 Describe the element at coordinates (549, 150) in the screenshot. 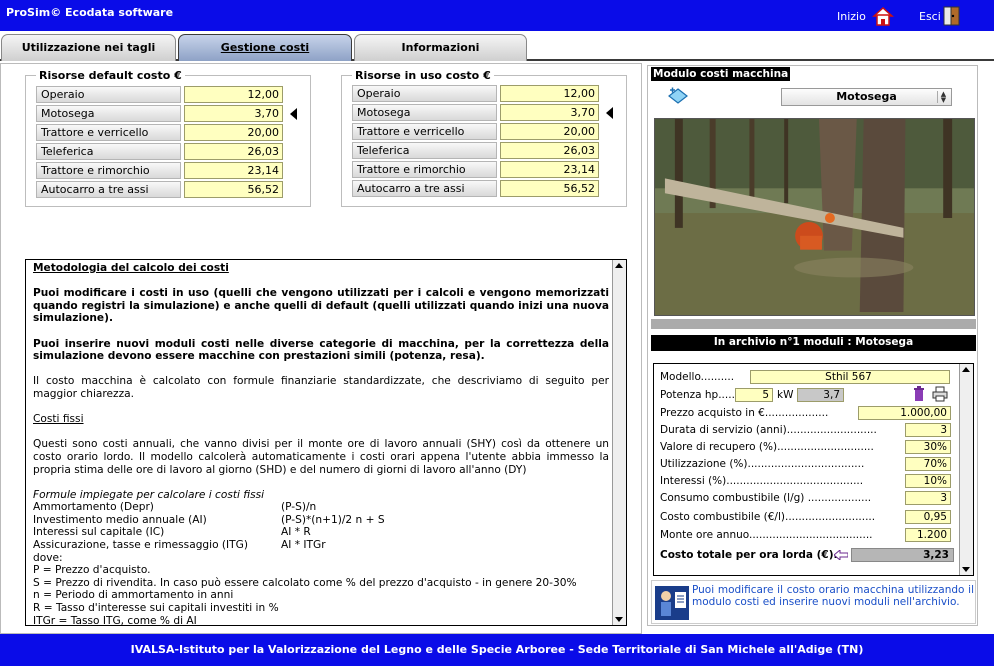

I see `used-row-value: 26,03` at that location.